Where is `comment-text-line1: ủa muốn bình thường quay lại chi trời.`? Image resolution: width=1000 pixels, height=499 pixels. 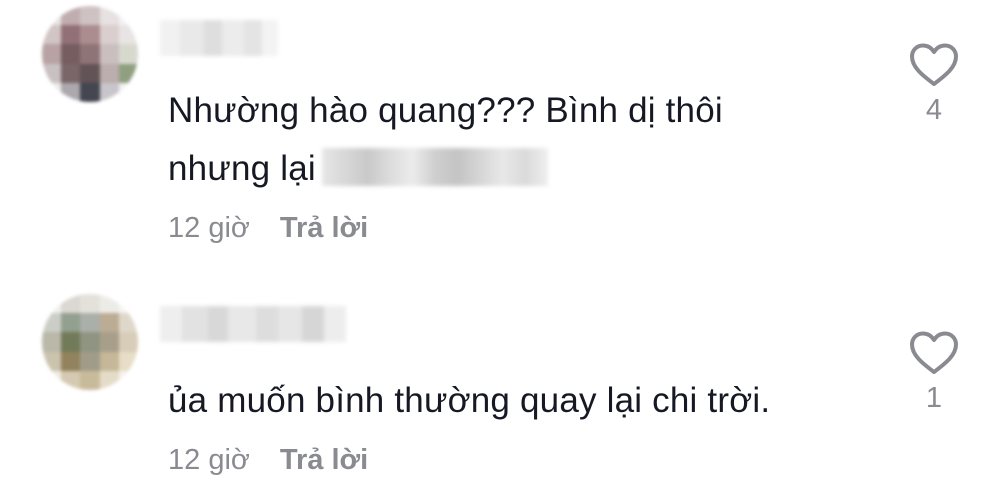
comment-text-line1: ủa muốn bình thường quay lại chi trời. is located at coordinates (469, 400).